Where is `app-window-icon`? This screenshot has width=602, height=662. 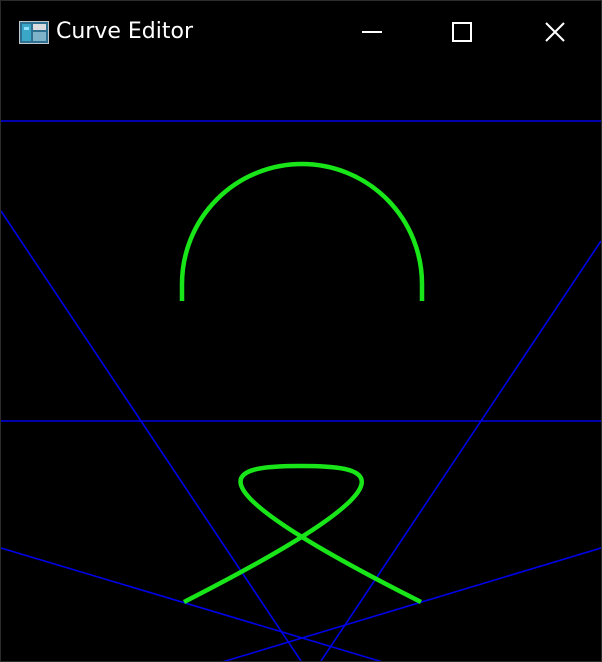 app-window-icon is located at coordinates (34, 32).